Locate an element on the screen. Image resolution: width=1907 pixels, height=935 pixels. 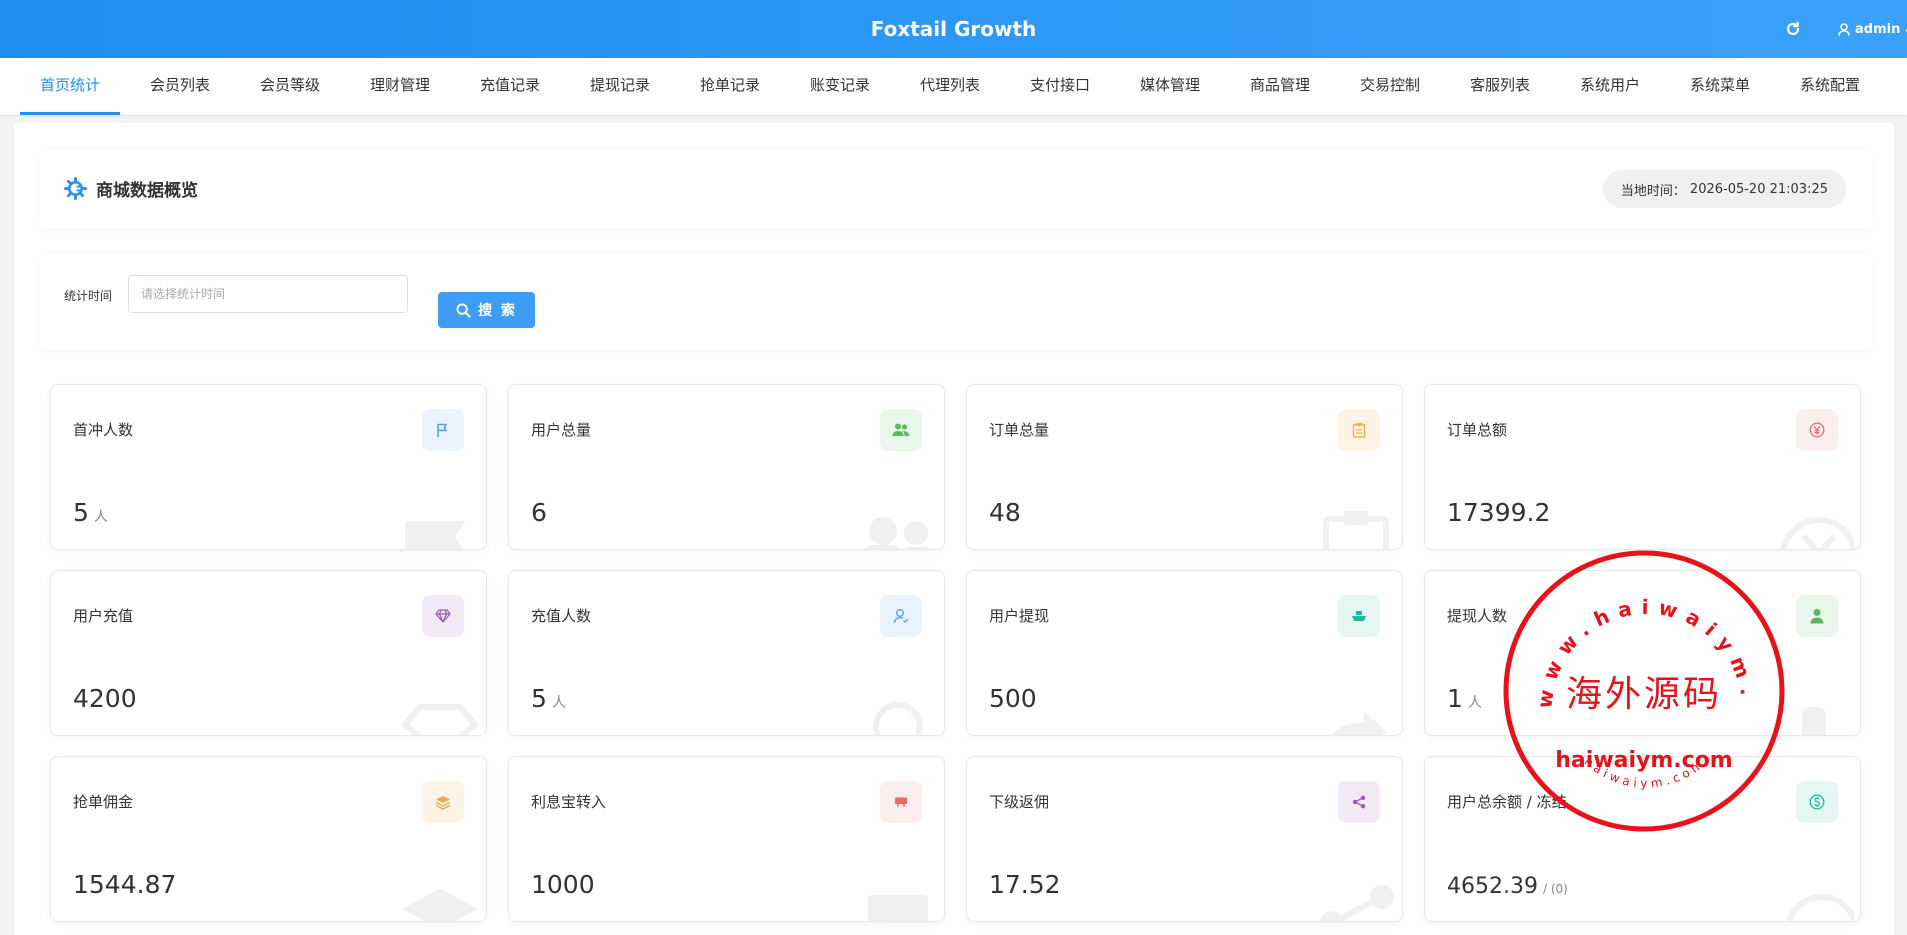
stat-value: 500 is located at coordinates (1013, 698).